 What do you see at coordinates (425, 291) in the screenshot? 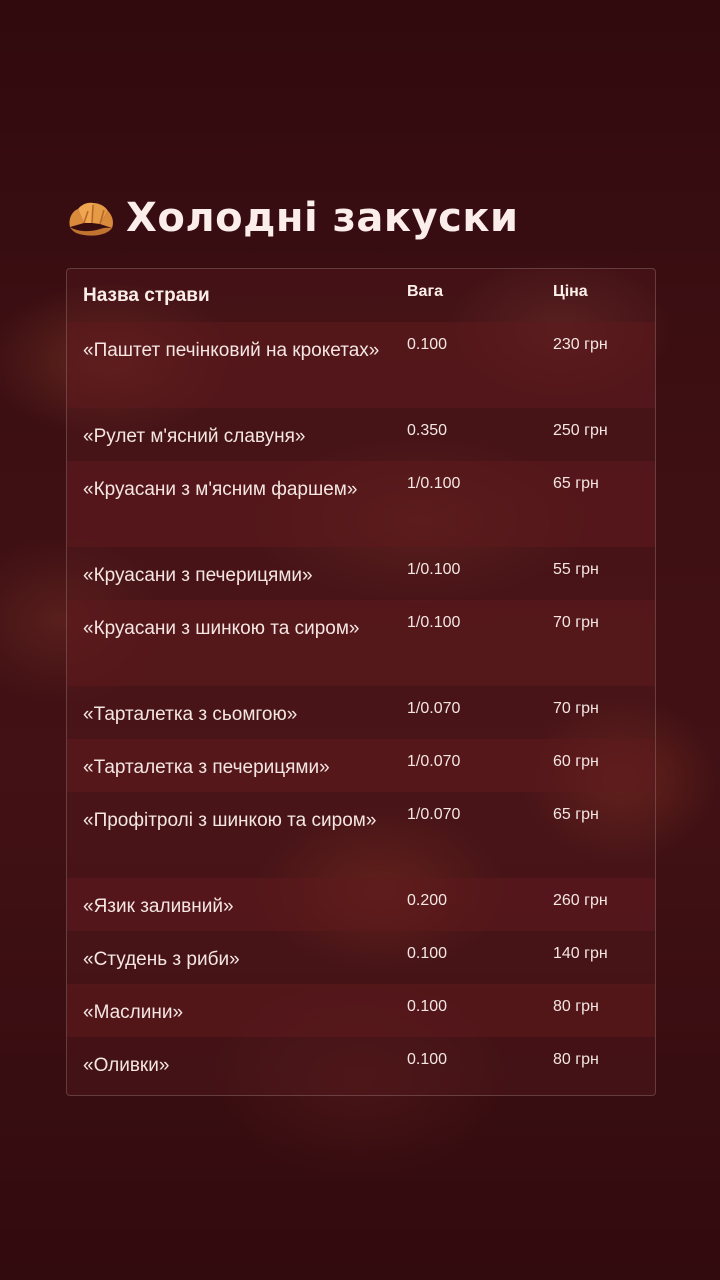
I see `column-header-weight: Вага` at bounding box center [425, 291].